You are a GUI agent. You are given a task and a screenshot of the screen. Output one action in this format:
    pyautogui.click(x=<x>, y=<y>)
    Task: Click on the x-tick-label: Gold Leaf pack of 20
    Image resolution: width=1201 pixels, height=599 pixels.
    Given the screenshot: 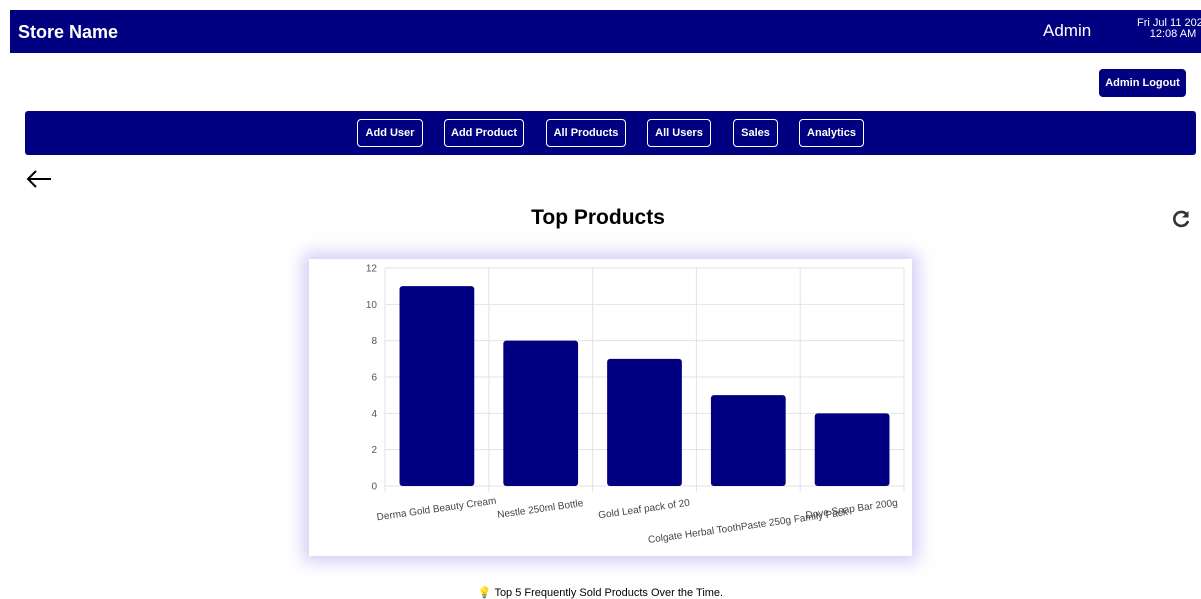 What is the action you would take?
    pyautogui.click(x=644, y=510)
    